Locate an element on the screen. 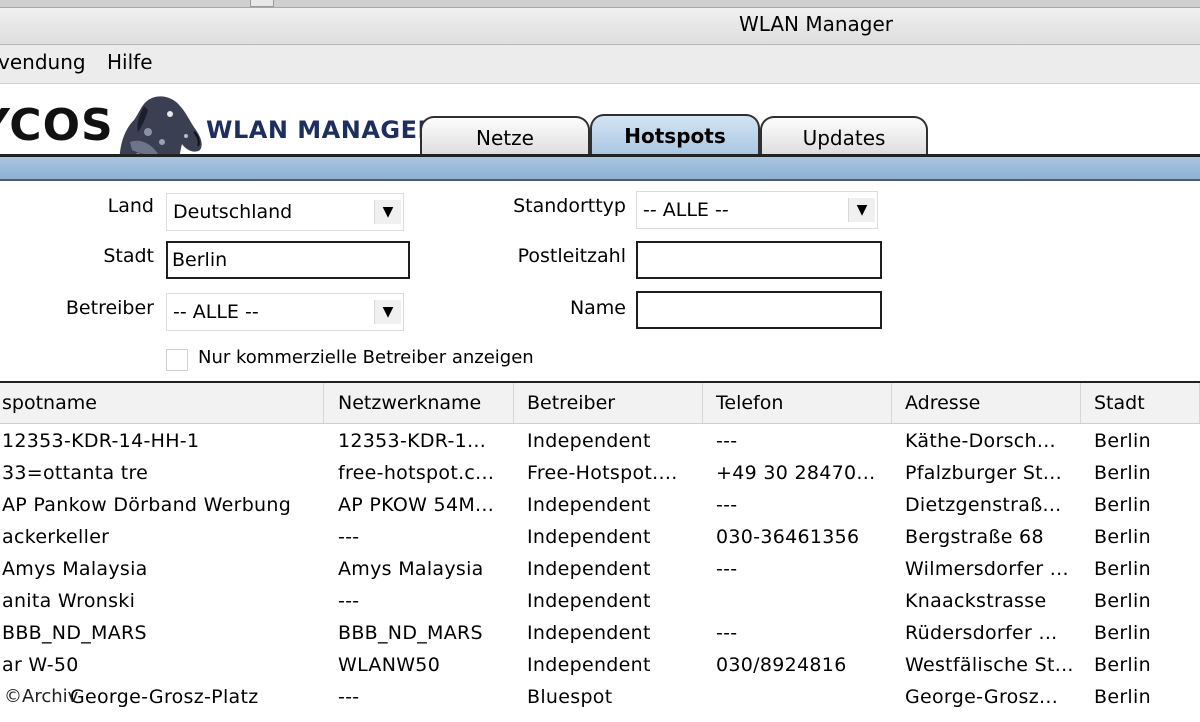  table-cell: 030/8924816 is located at coordinates (781, 665).